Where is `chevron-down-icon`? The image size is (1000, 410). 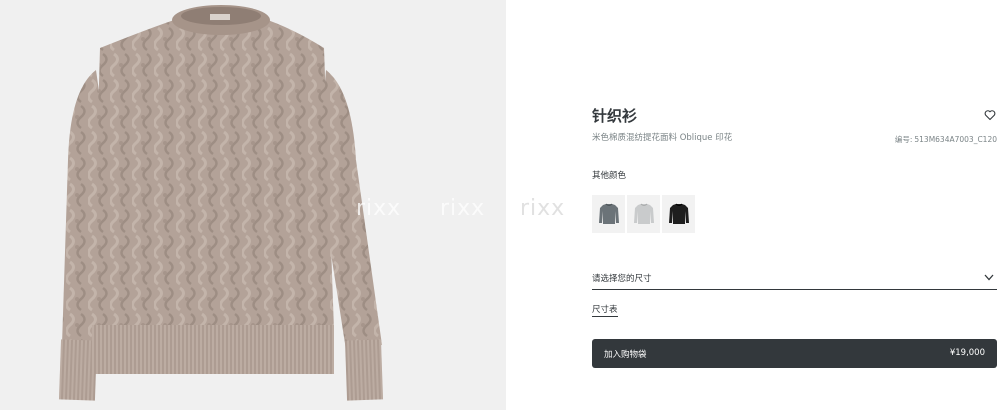
chevron-down-icon is located at coordinates (989, 277).